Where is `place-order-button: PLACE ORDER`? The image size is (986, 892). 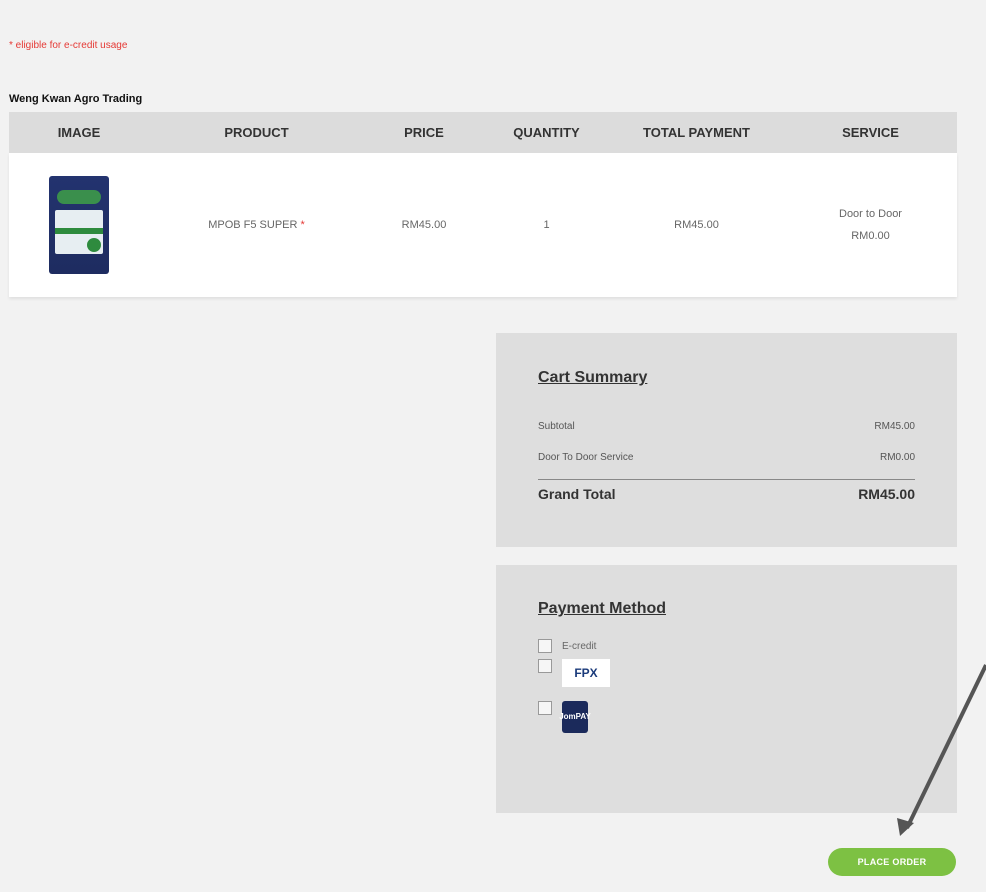
place-order-button: PLACE ORDER is located at coordinates (892, 862).